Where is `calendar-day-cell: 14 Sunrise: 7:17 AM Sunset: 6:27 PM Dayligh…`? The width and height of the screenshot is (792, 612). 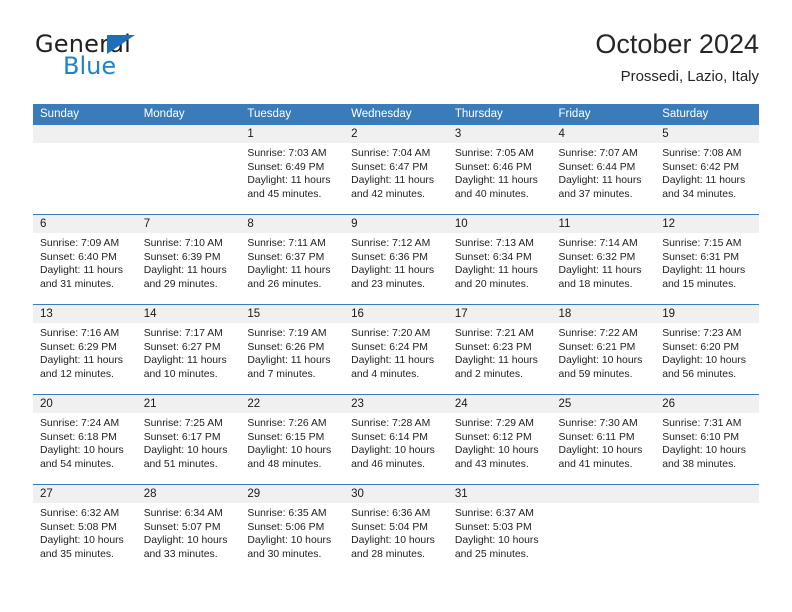 calendar-day-cell: 14 Sunrise: 7:17 AM Sunset: 6:27 PM Dayligh… is located at coordinates (188, 349).